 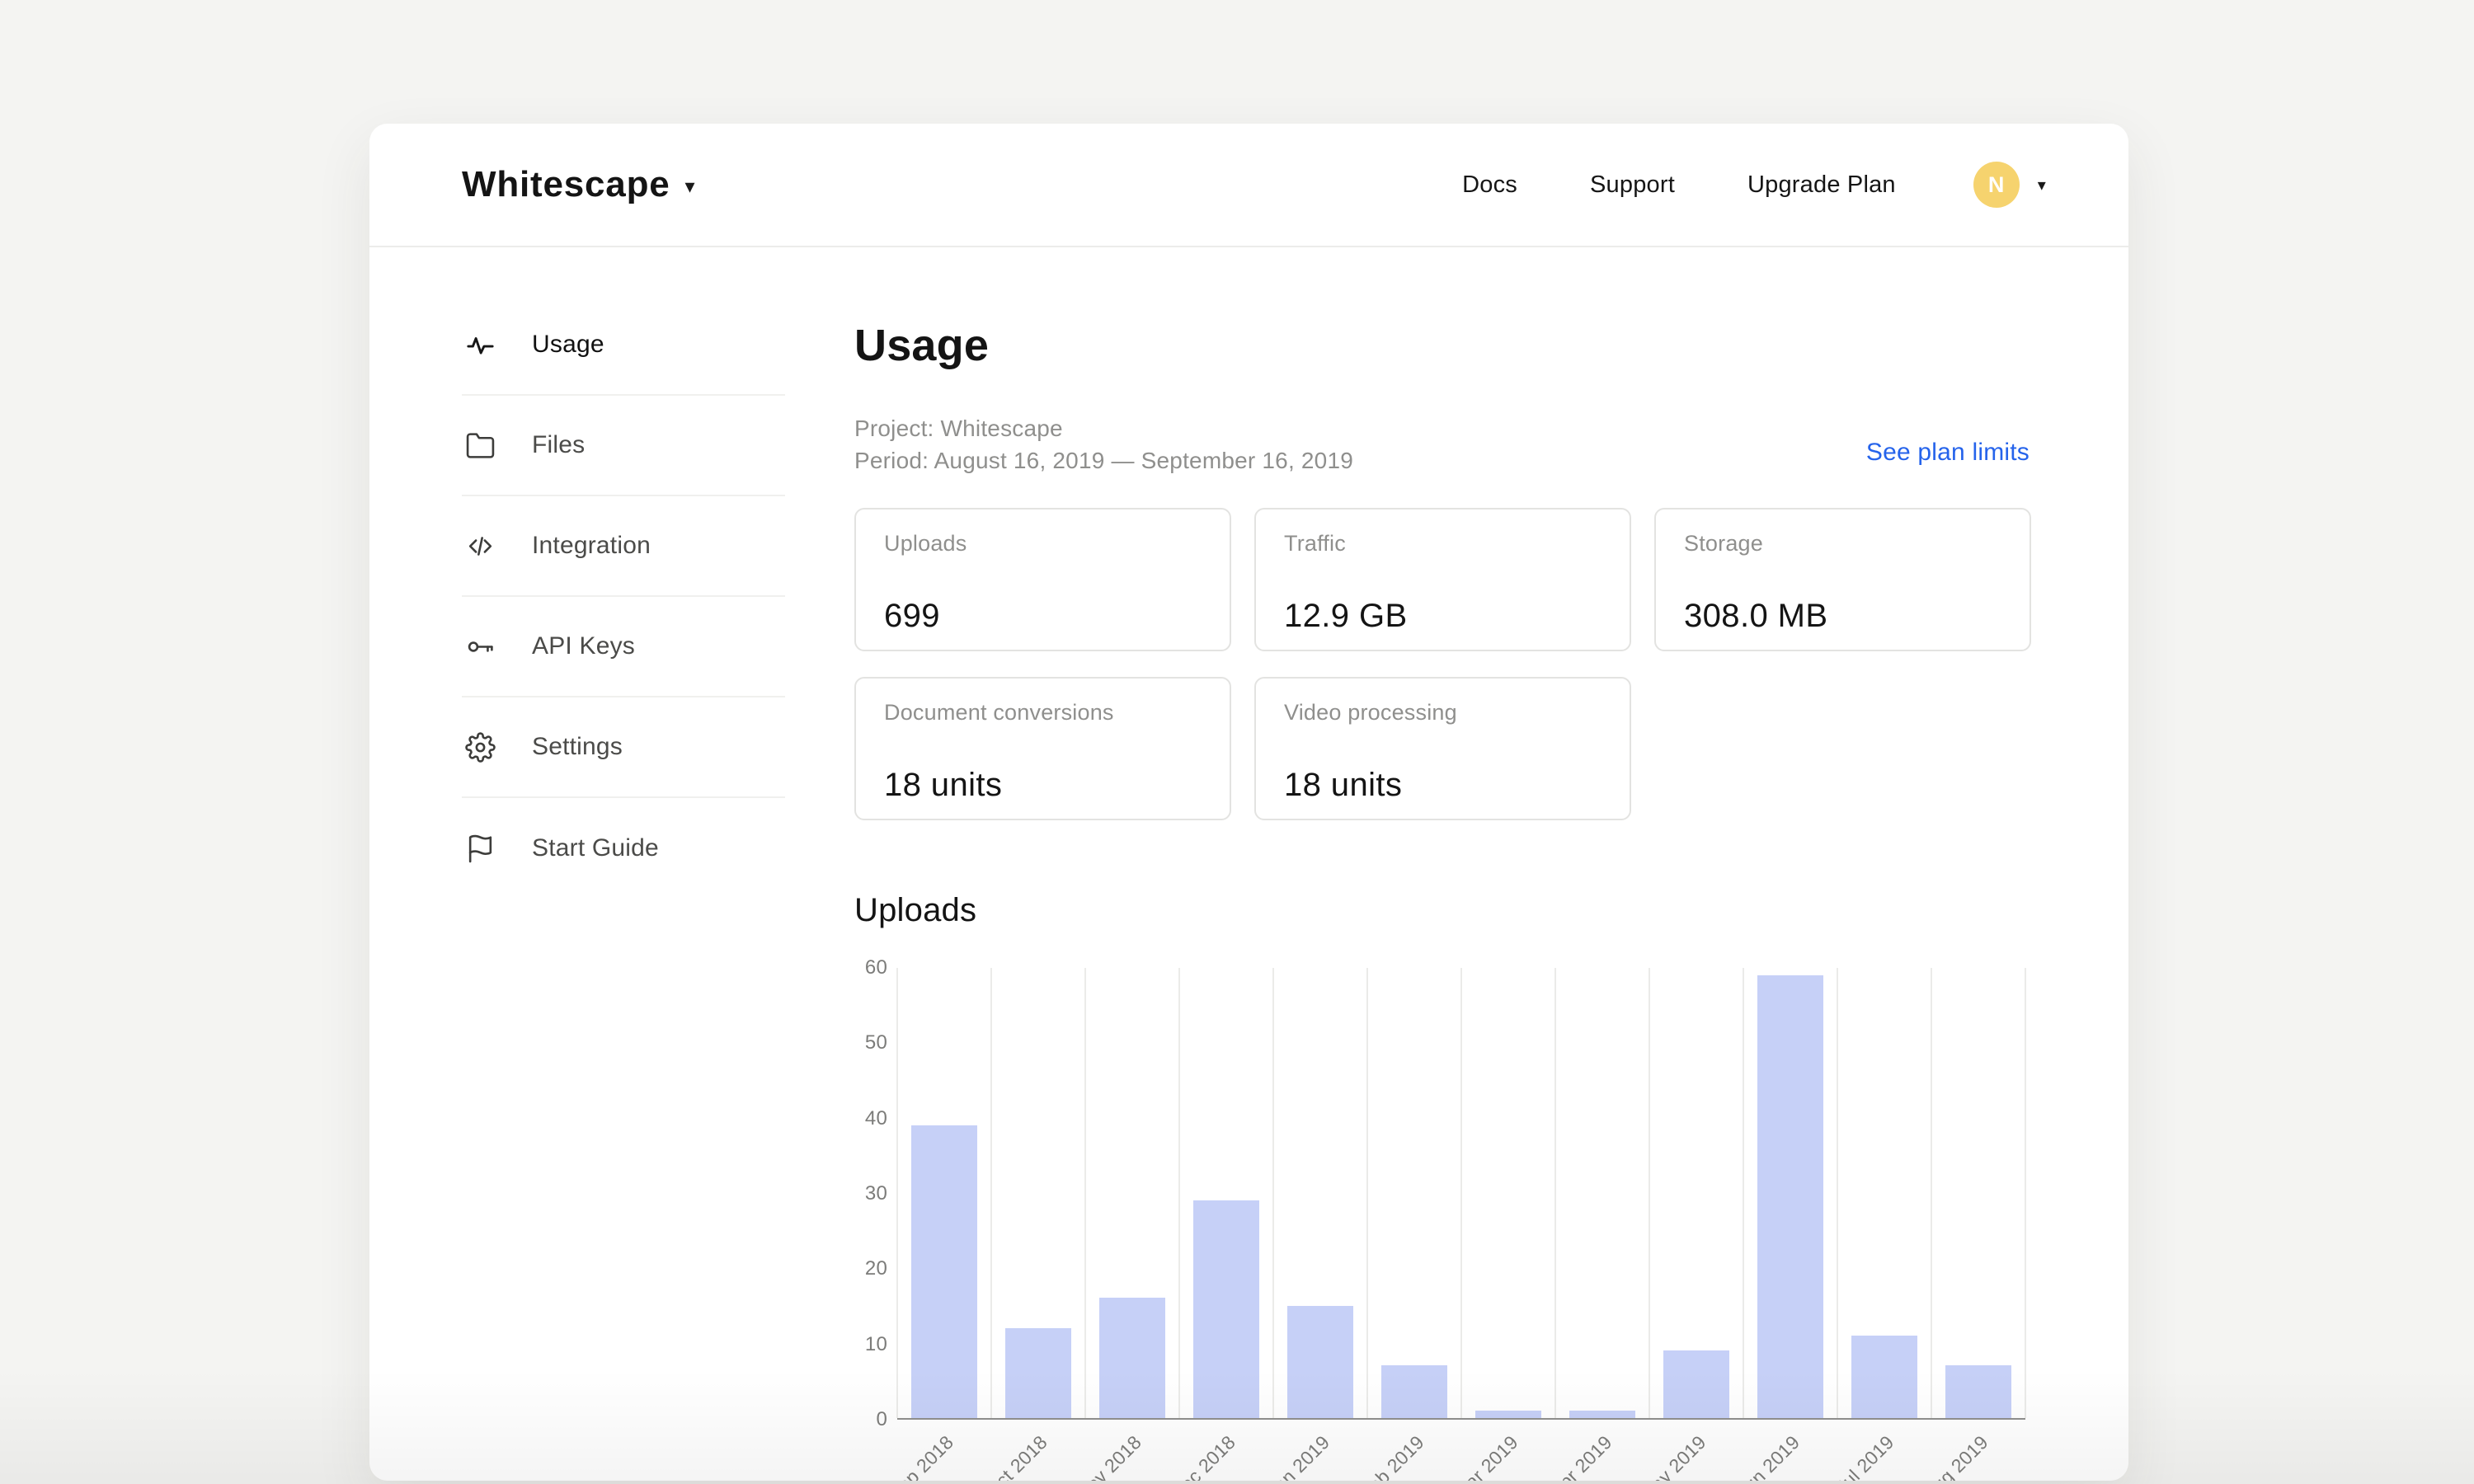 What do you see at coordinates (1442, 579) in the screenshot?
I see `stat-card-traffic: Traffic 12.9 GB` at bounding box center [1442, 579].